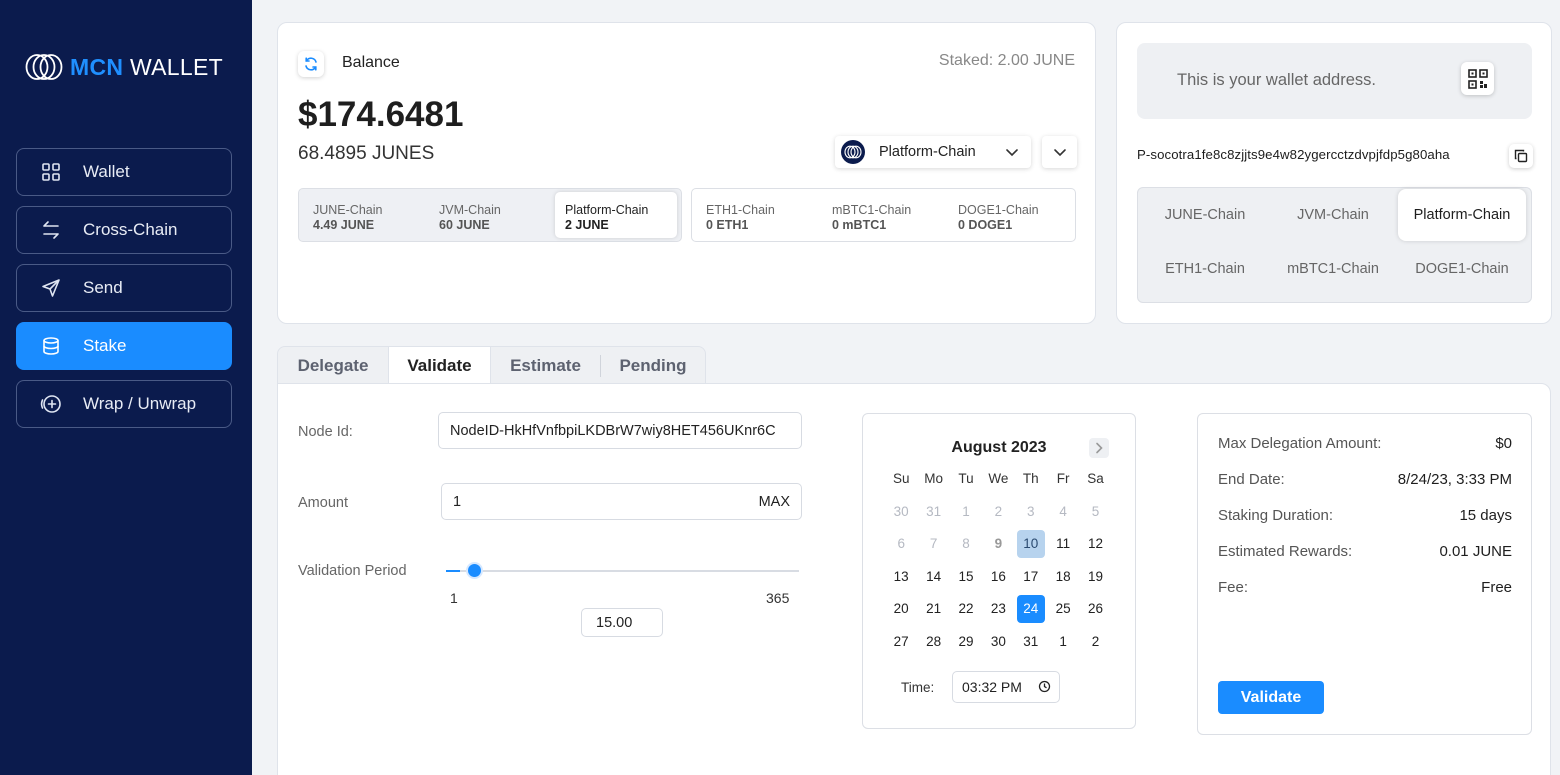  I want to click on next-month-button, so click(1099, 448).